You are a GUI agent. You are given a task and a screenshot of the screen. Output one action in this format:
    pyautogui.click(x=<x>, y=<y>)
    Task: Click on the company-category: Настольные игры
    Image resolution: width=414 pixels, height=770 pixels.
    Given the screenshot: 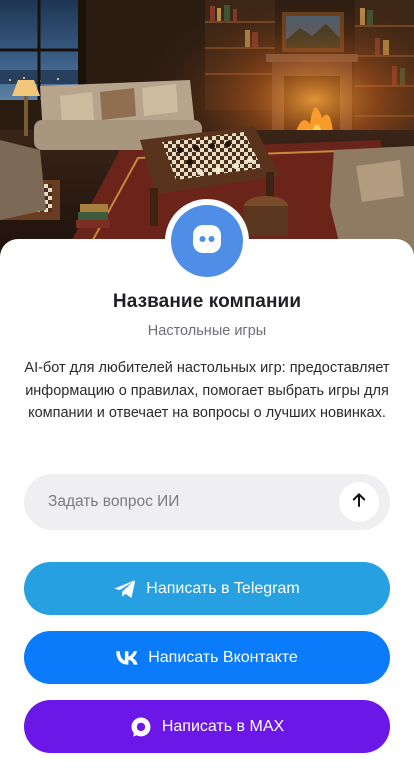 What is the action you would take?
    pyautogui.click(x=207, y=331)
    